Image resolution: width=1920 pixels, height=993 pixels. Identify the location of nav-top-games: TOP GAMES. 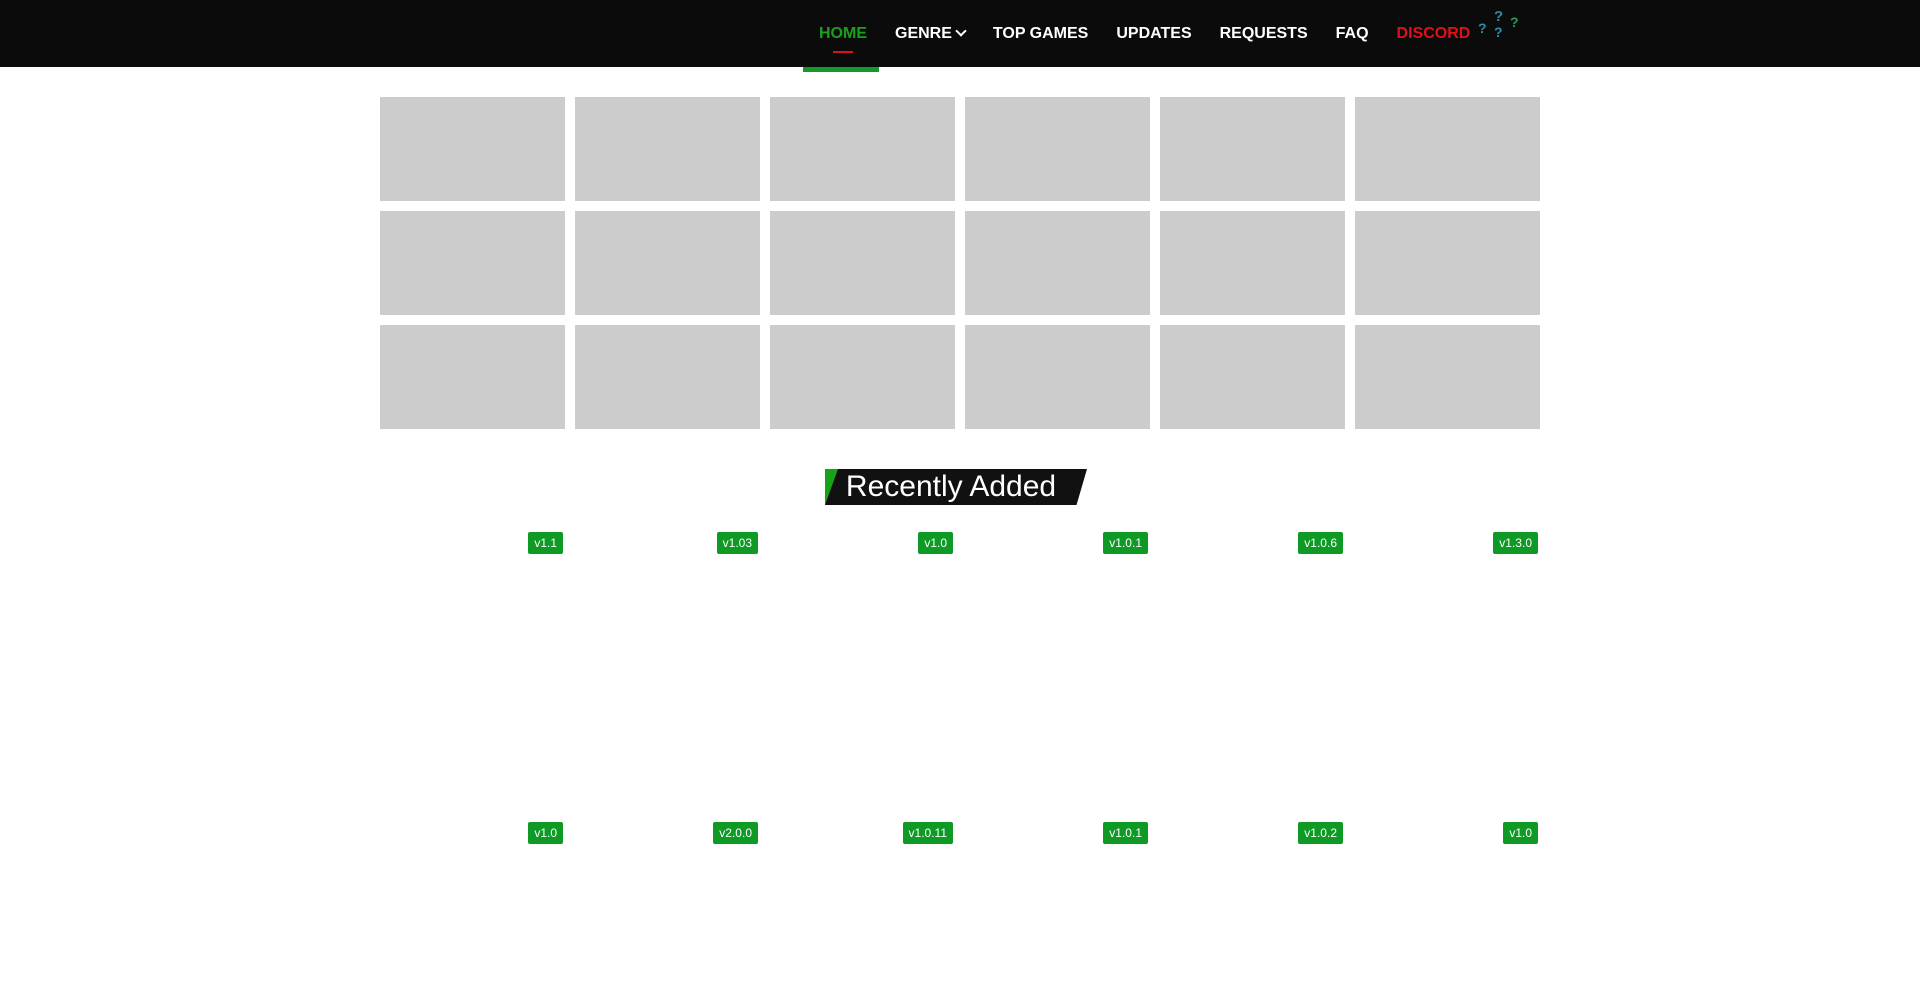
(1040, 33).